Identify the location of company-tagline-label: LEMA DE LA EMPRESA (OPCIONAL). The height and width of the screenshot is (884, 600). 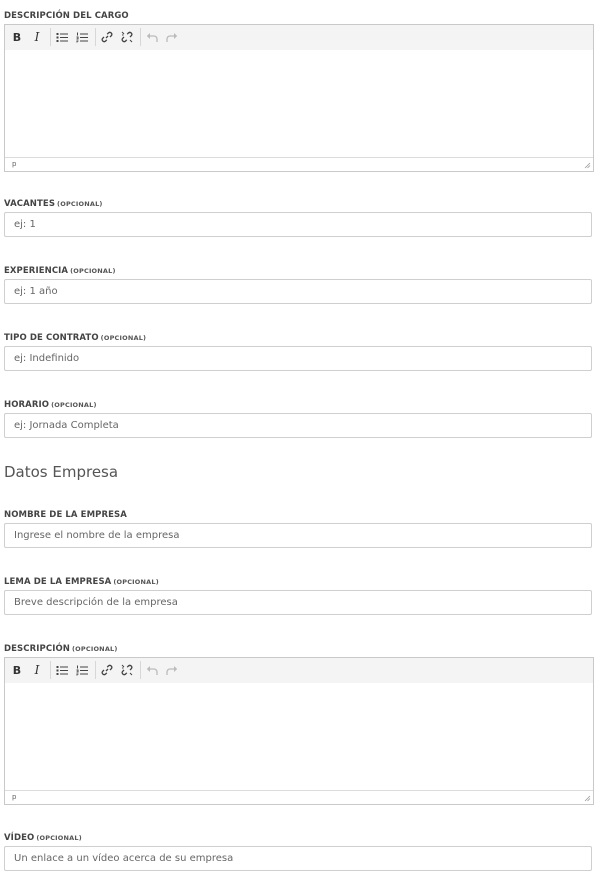
(81, 582).